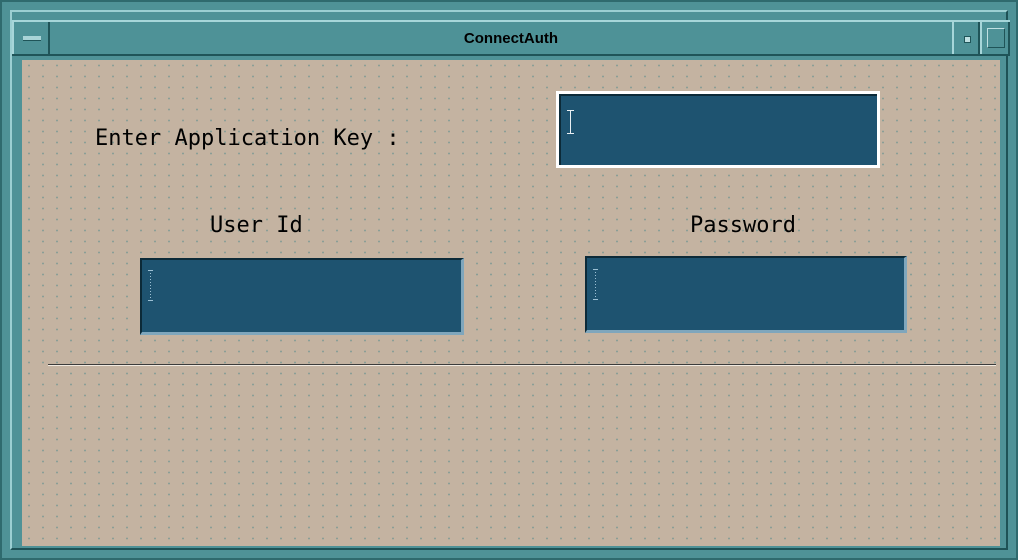  Describe the element at coordinates (570, 122) in the screenshot. I see `text-cursor-icon` at that location.